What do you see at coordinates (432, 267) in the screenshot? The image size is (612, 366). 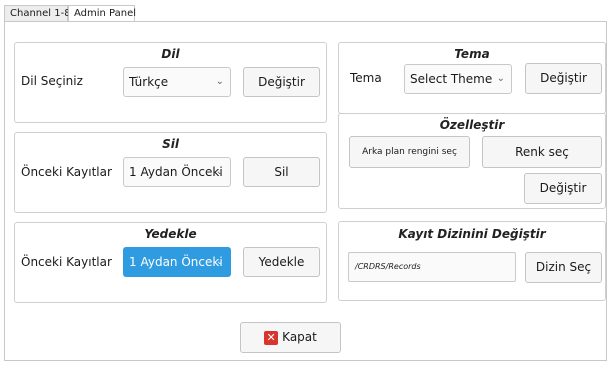 I see `record-directory-path: /CRDRS/Records` at bounding box center [432, 267].